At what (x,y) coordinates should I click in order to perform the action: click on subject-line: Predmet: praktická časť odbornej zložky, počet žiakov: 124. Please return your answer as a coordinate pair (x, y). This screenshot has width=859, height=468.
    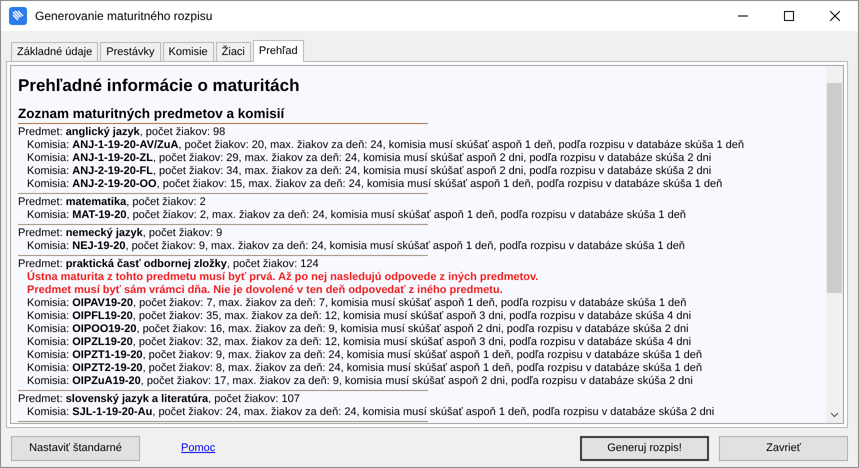
    Looking at the image, I should click on (169, 264).